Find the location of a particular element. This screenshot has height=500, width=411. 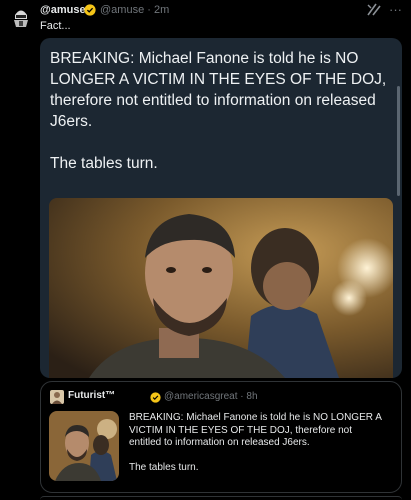

embedded-avatar is located at coordinates (57, 397).